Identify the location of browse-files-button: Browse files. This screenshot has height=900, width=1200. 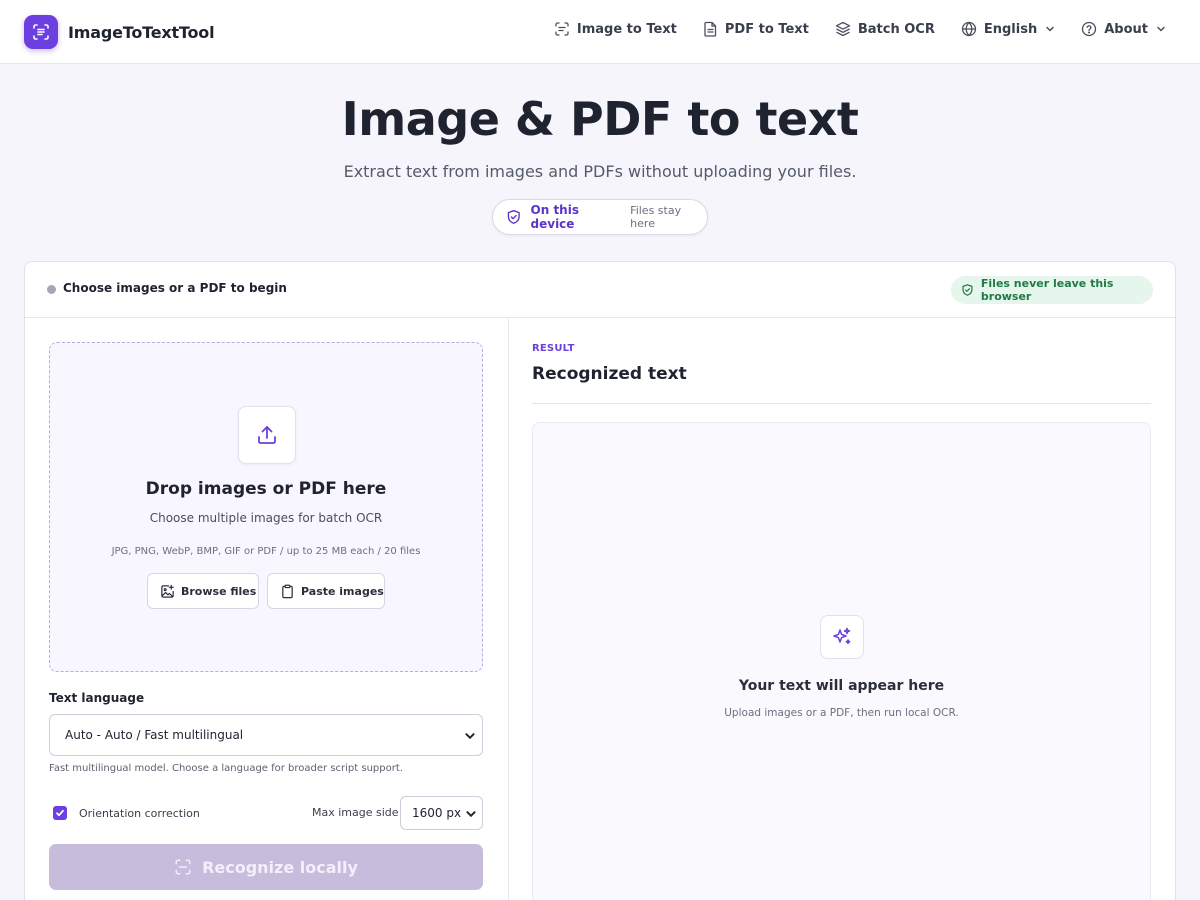
(203, 591).